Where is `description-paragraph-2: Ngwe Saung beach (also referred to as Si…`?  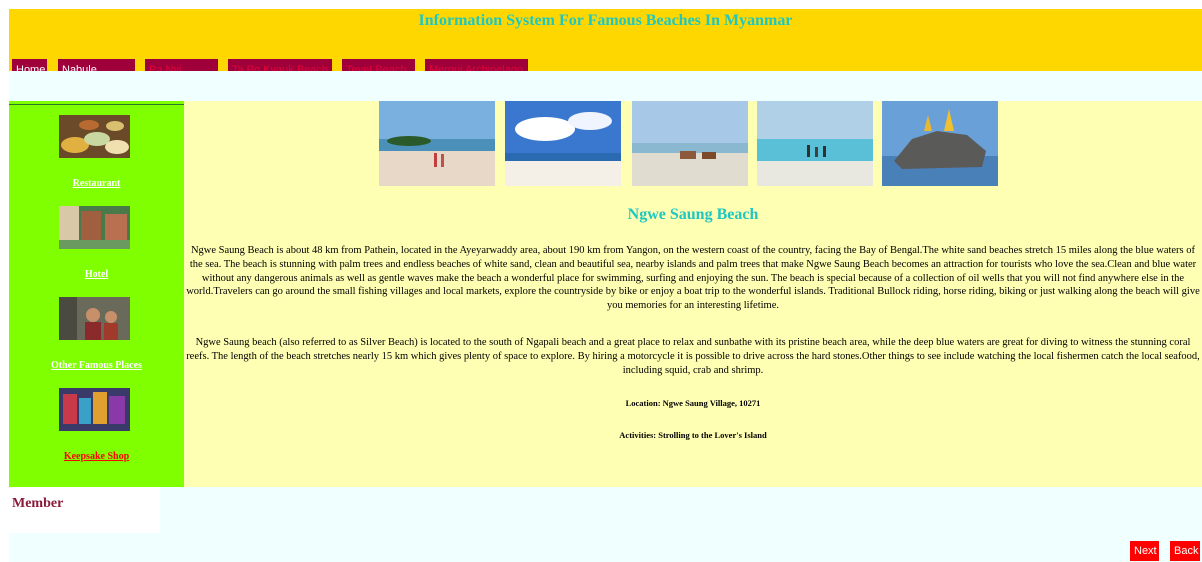 description-paragraph-2: Ngwe Saung beach (also referred to as Si… is located at coordinates (693, 356).